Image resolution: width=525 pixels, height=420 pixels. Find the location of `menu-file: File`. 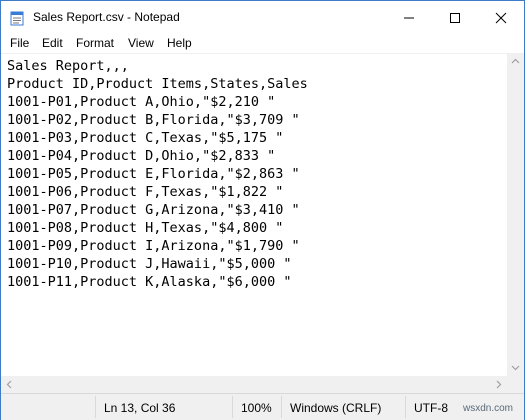

menu-file: File is located at coordinates (19, 43).